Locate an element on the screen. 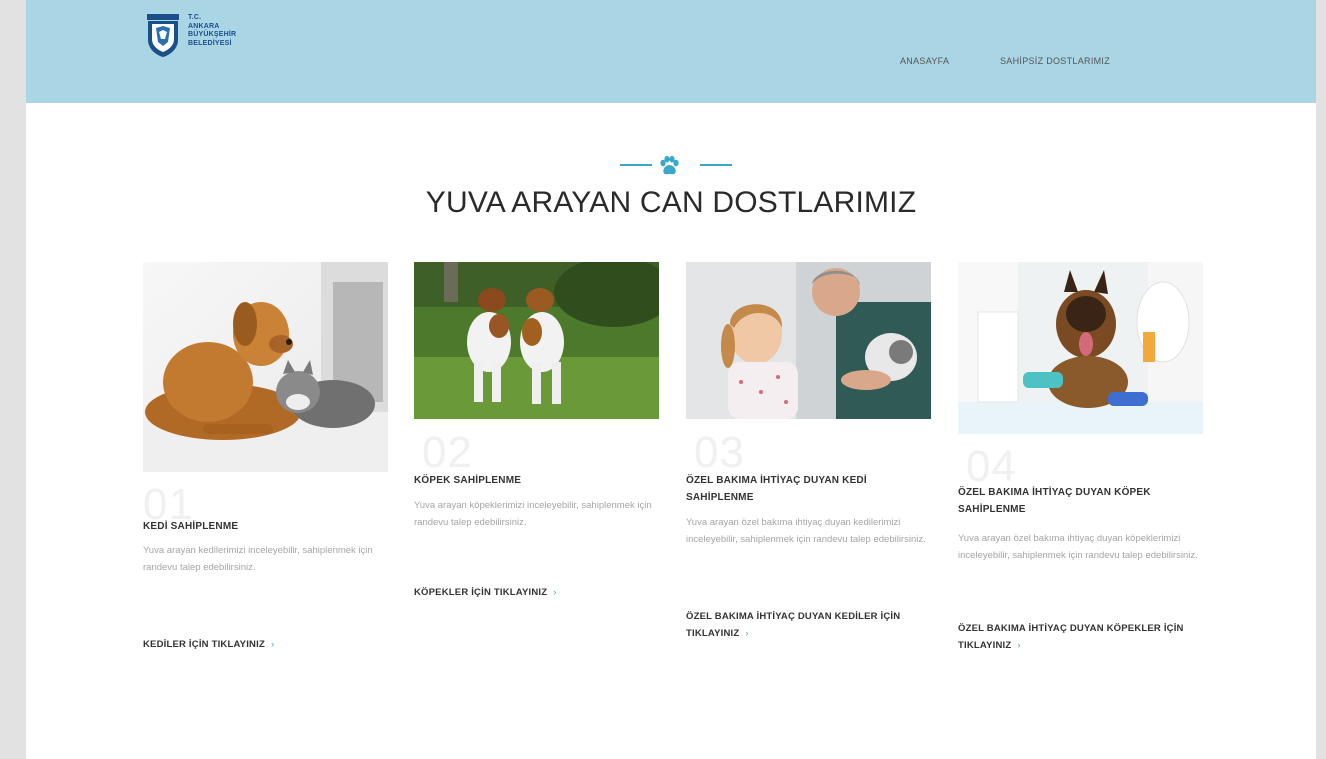  title-divider-right is located at coordinates (716, 165).